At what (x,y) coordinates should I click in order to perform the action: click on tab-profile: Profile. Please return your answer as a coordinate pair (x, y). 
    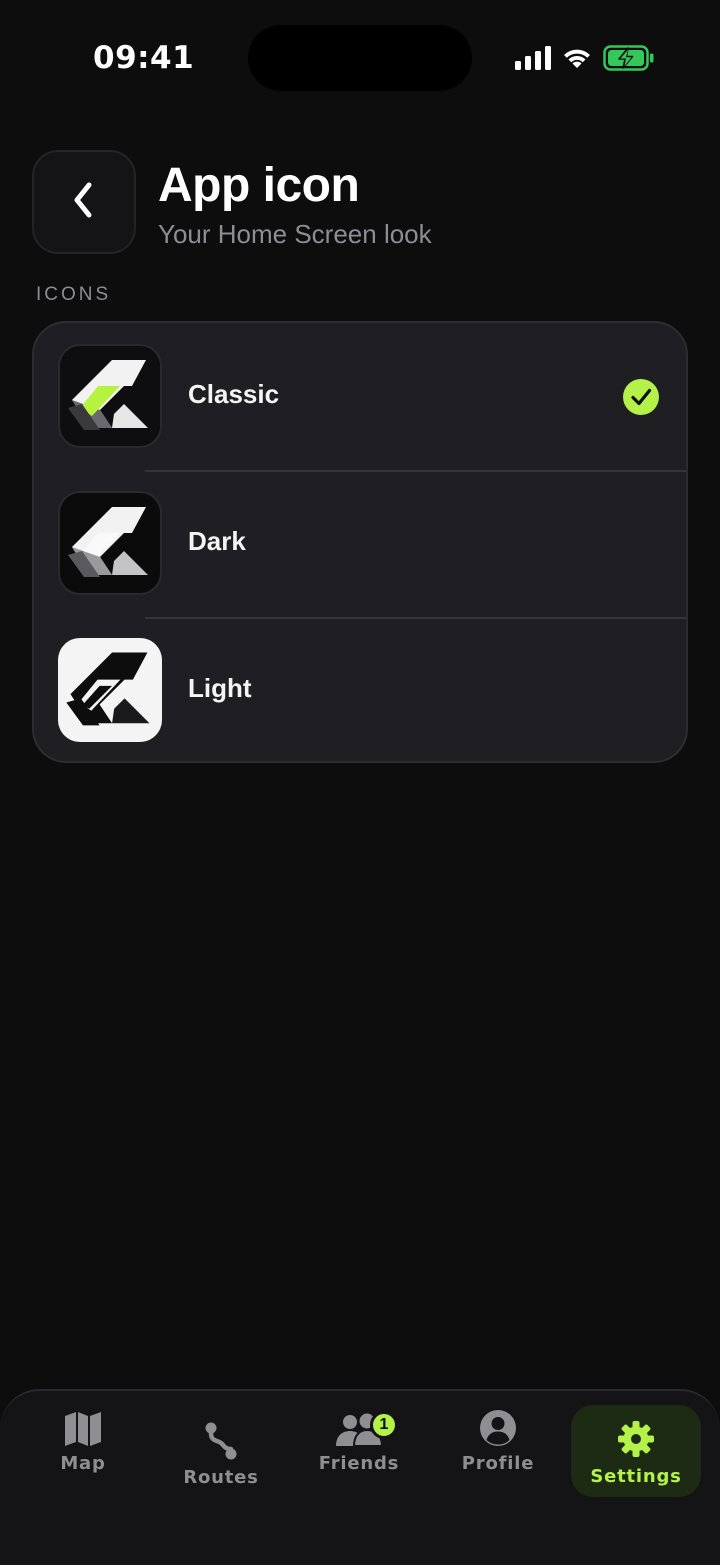
    Looking at the image, I should click on (498, 1451).